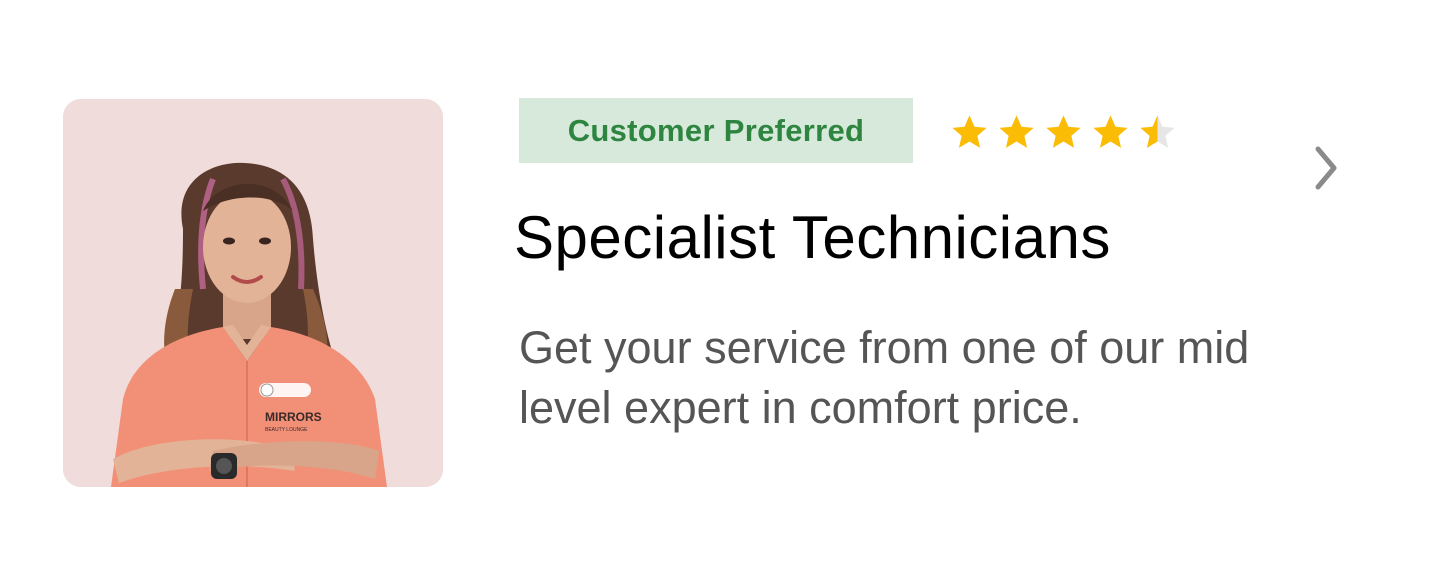 This screenshot has height=577, width=1440. Describe the element at coordinates (1157, 131) in the screenshot. I see `star-half-icon` at that location.